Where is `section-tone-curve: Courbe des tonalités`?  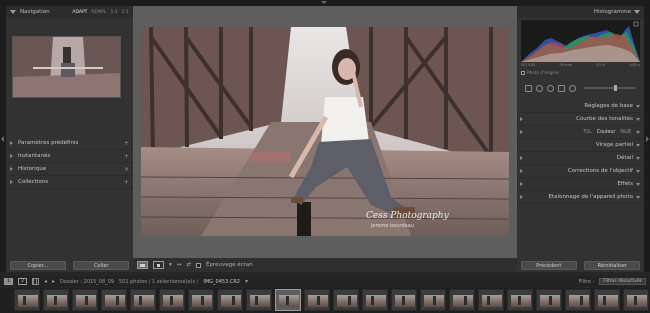
section-tone-curve: Courbe des tonalités is located at coordinates (580, 119).